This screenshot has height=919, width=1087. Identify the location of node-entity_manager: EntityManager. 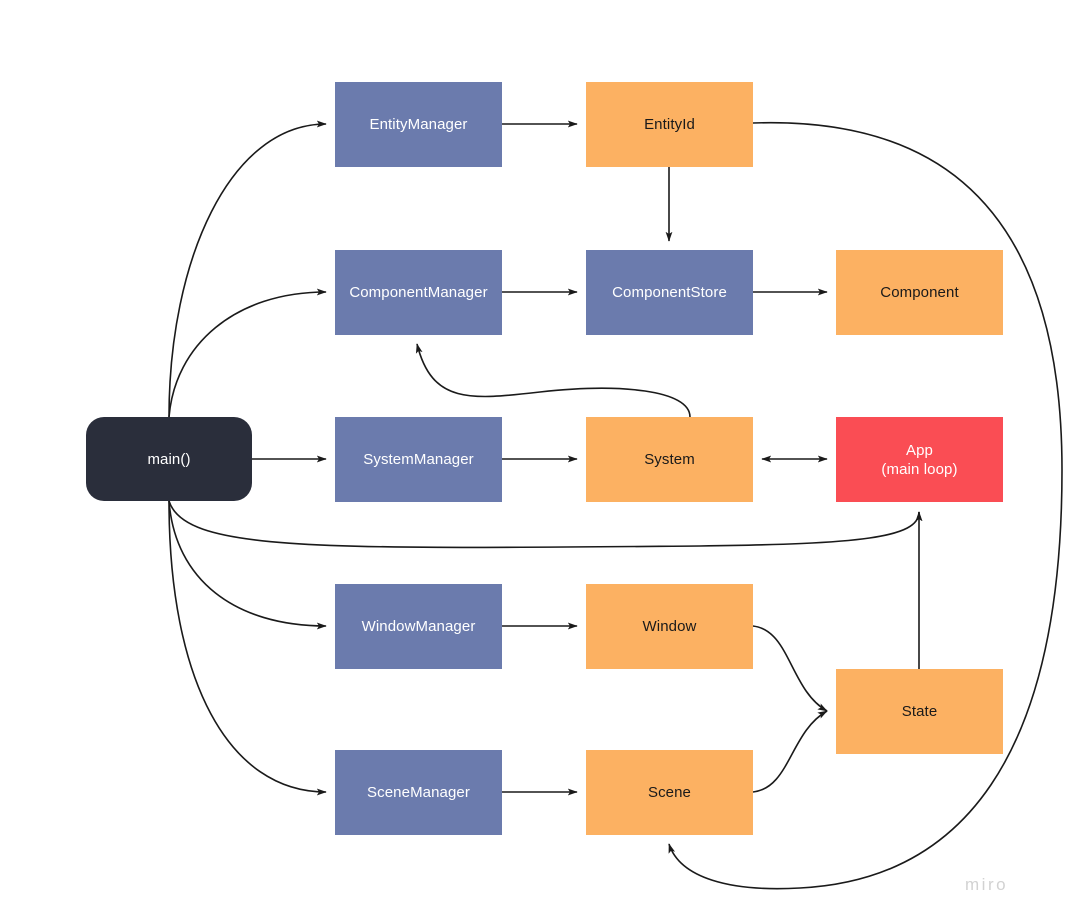
(418, 124).